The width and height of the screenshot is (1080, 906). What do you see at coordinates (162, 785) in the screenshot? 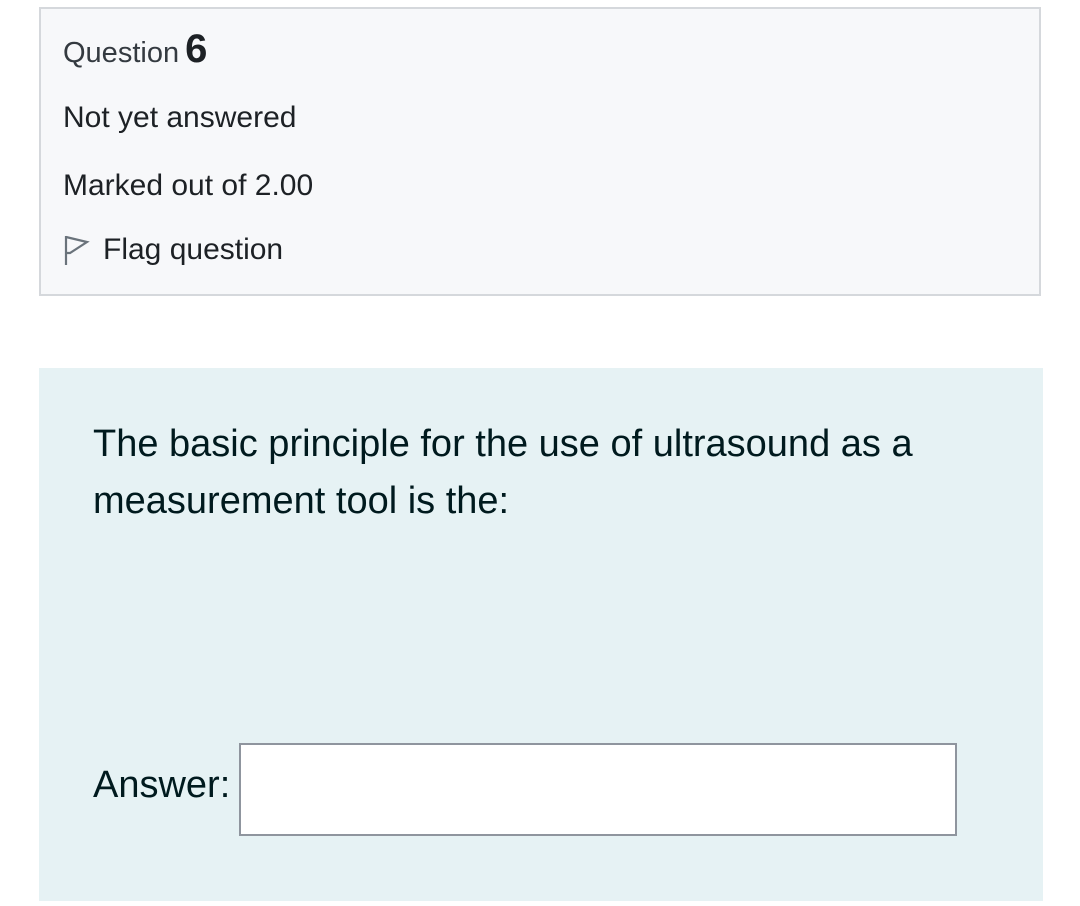
I see `answer-label: Answer:` at bounding box center [162, 785].